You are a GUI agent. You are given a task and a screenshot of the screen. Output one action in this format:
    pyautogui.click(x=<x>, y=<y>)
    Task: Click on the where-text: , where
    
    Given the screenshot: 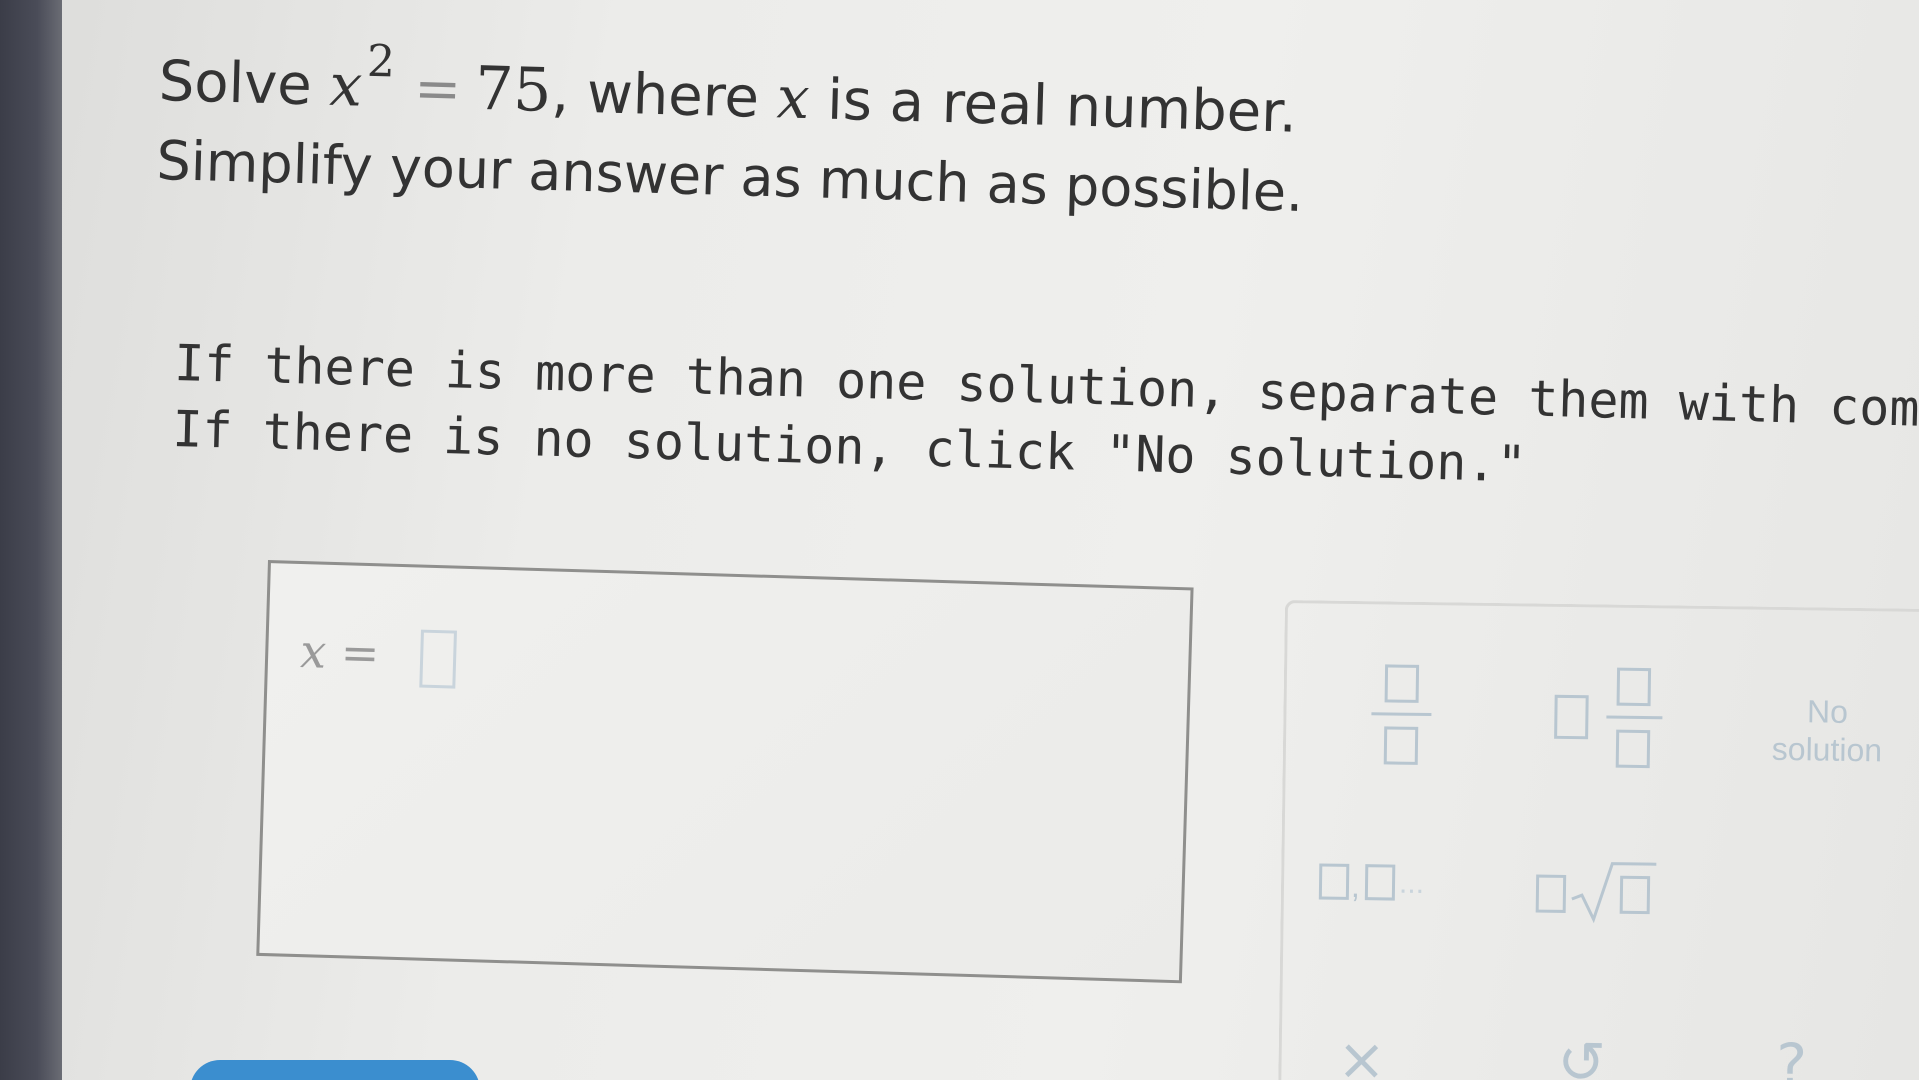 What is the action you would take?
    pyautogui.click(x=655, y=95)
    